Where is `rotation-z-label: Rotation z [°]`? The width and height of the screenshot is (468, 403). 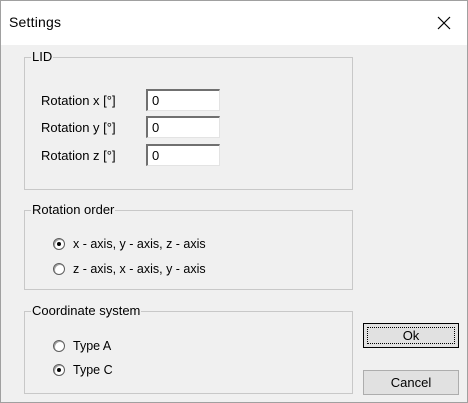
rotation-z-label: Rotation z [°] is located at coordinates (78, 155).